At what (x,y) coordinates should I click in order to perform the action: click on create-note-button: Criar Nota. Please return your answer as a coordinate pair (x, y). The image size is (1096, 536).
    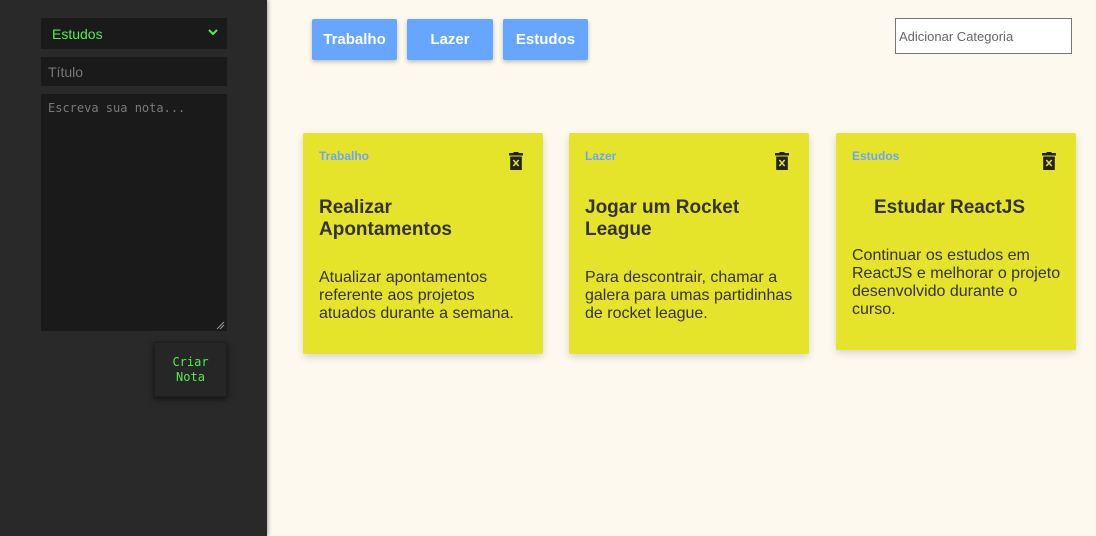
    Looking at the image, I should click on (190, 369).